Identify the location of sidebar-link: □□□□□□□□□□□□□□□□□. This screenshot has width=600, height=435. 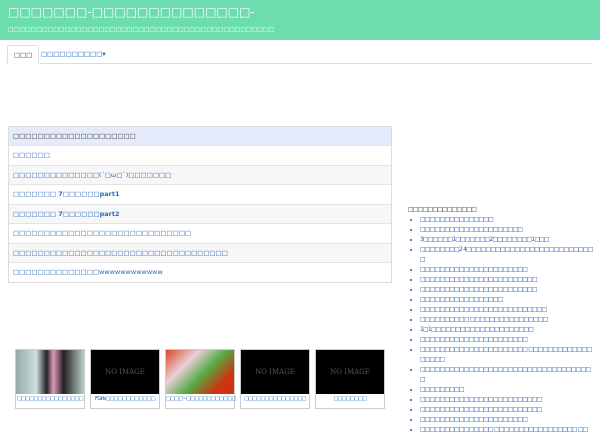
(507, 300).